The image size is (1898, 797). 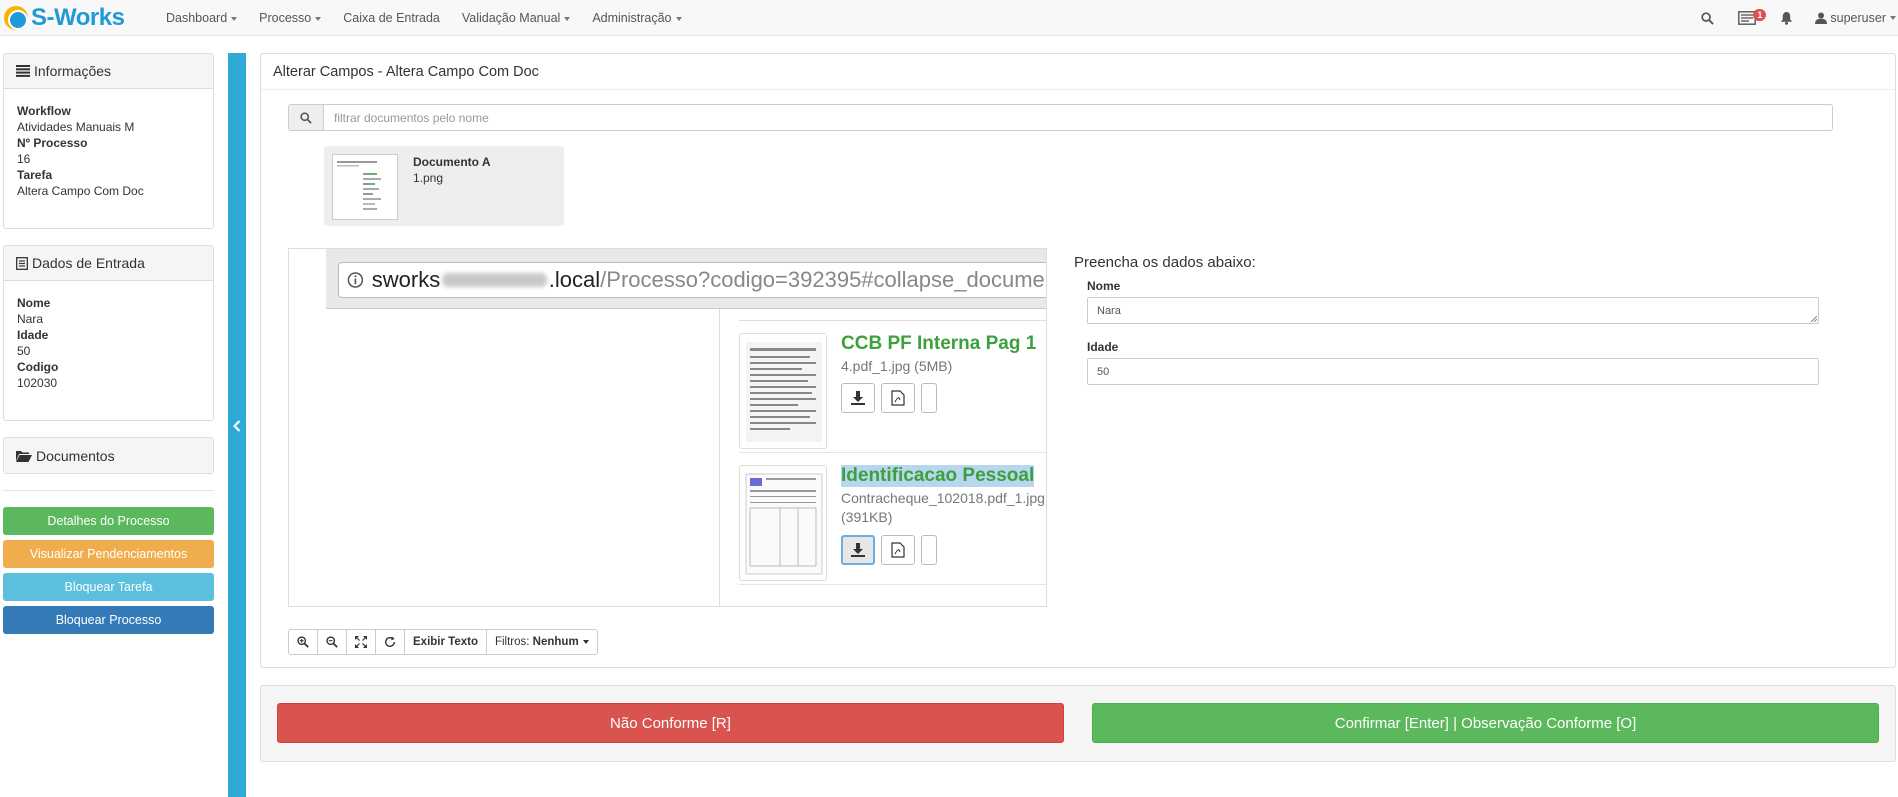 What do you see at coordinates (1821, 18) in the screenshot?
I see `user-icon` at bounding box center [1821, 18].